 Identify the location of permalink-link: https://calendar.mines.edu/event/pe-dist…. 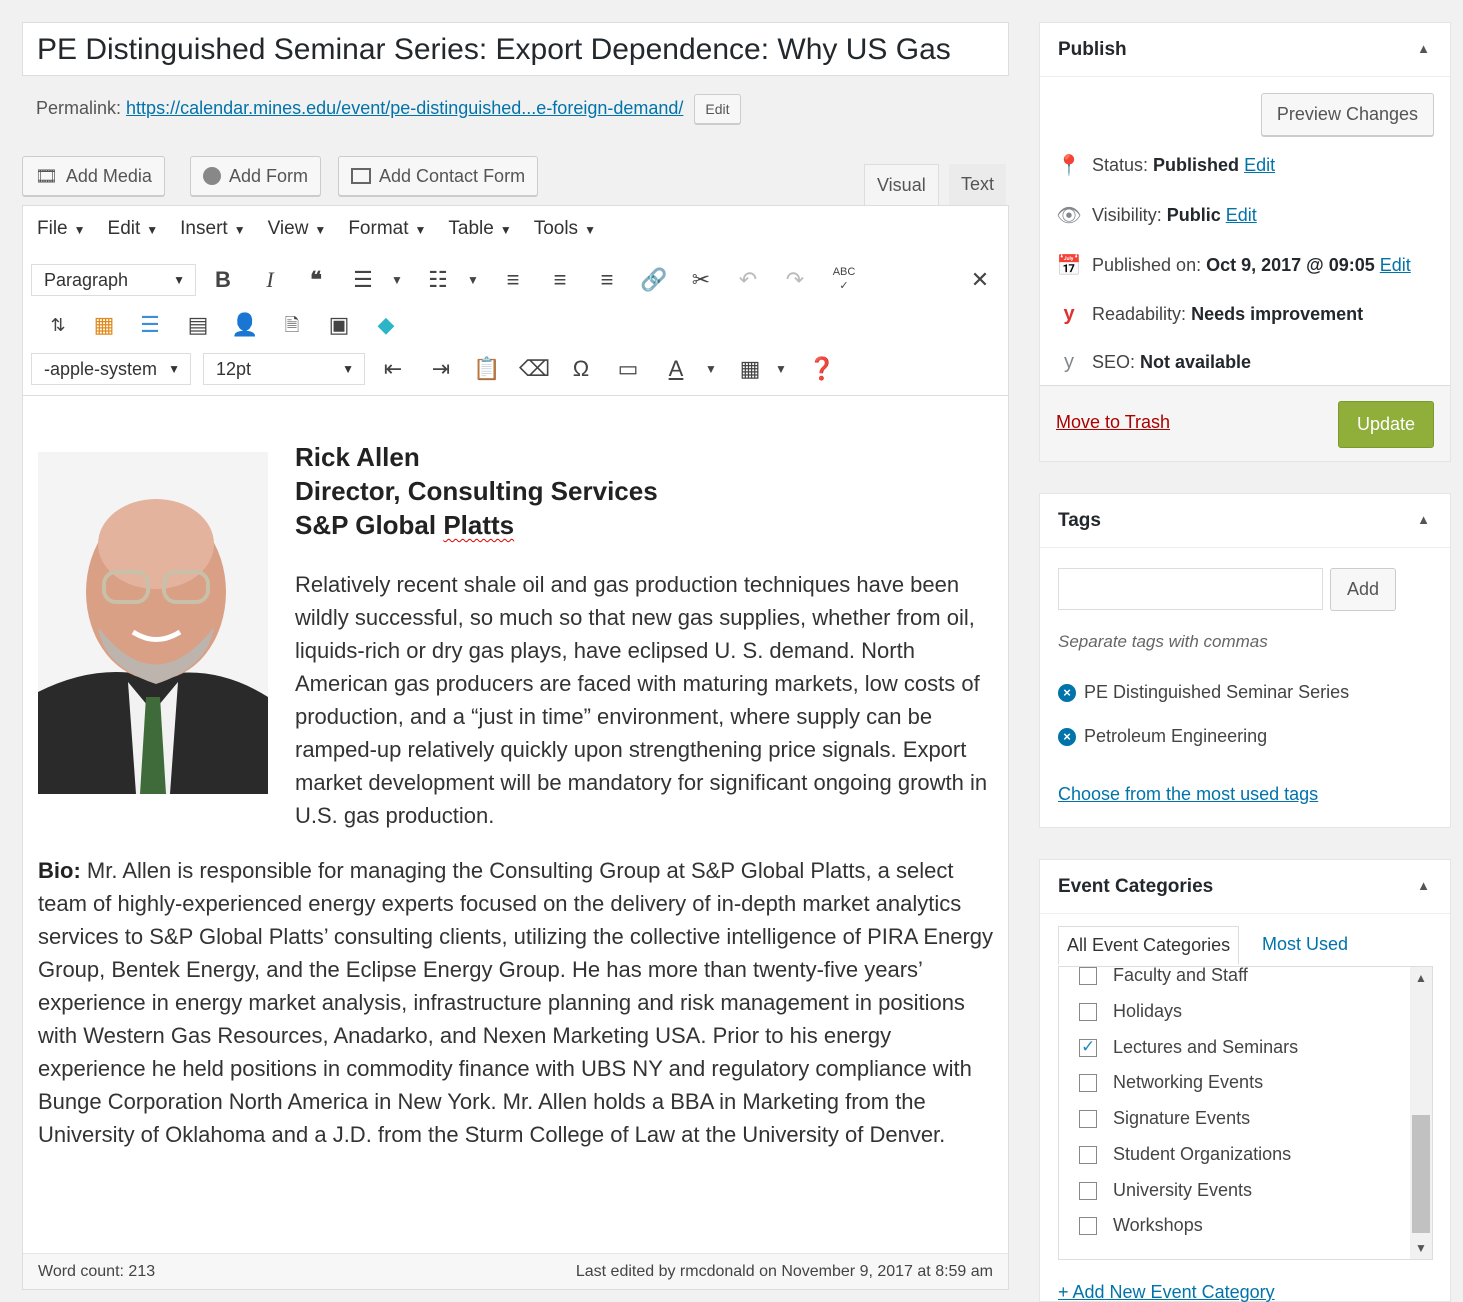
(404, 108).